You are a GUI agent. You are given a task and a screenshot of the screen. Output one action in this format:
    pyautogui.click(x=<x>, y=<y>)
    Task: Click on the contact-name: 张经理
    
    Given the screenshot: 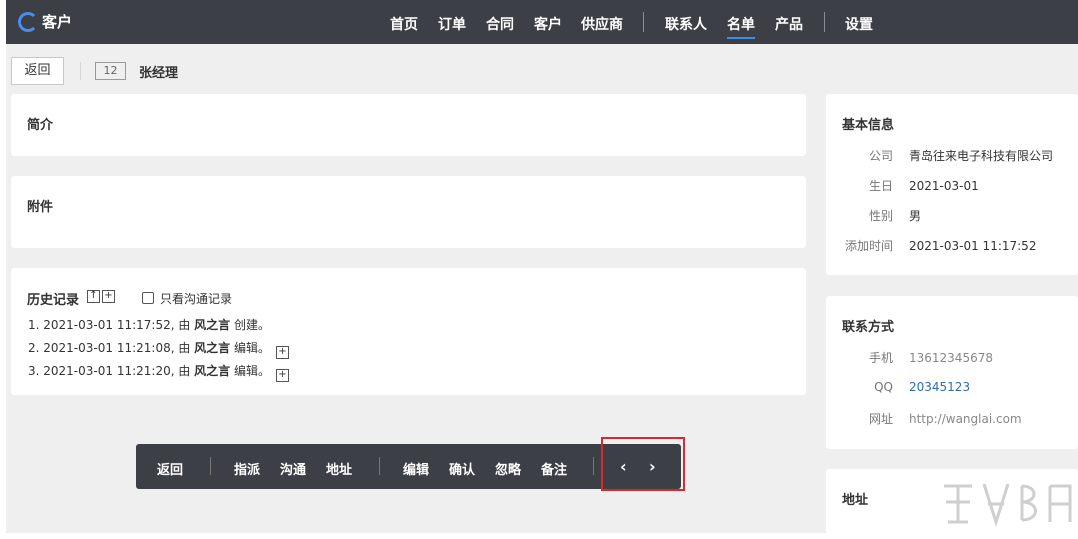 What is the action you would take?
    pyautogui.click(x=159, y=73)
    